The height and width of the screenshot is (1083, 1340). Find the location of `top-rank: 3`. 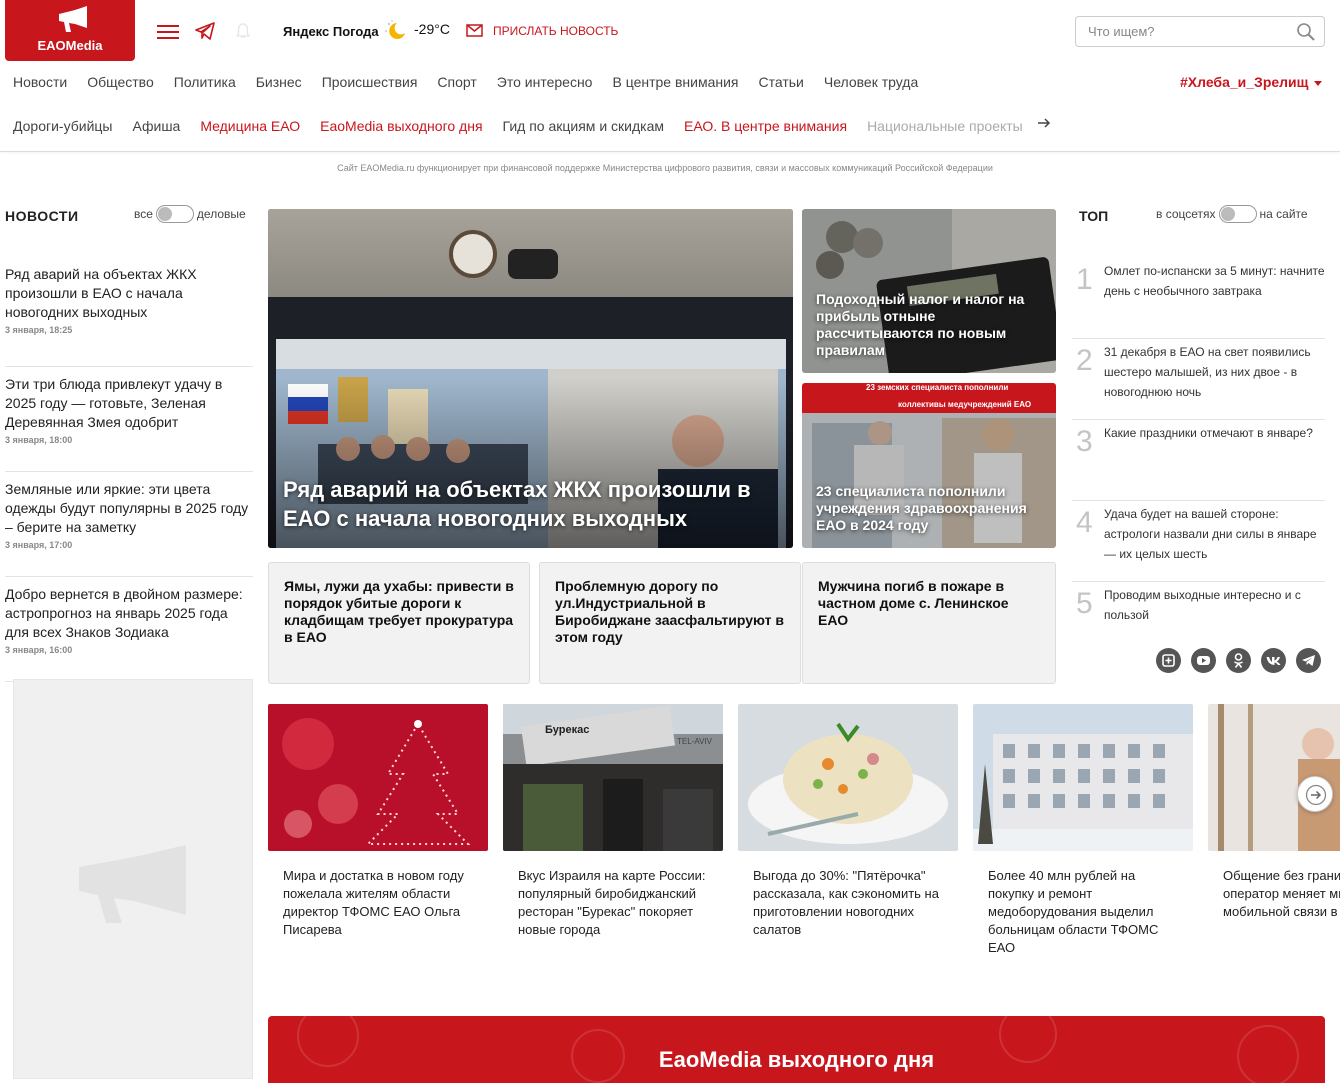

top-rank: 3 is located at coordinates (1084, 441).